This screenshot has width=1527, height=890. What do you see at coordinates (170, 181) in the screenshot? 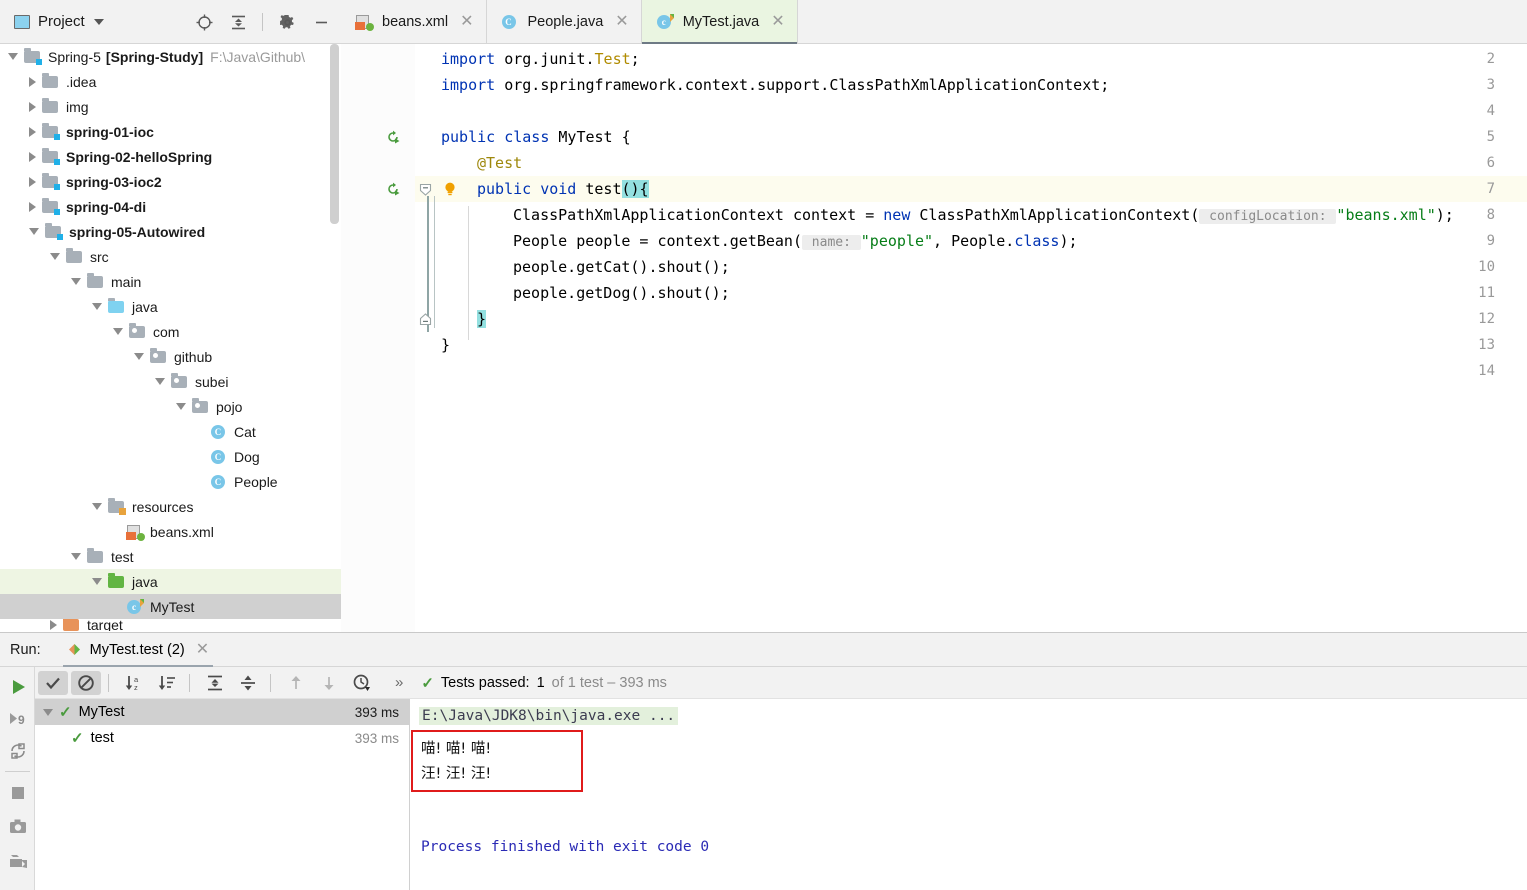
I see `tree-node-spring-03-ioc2: spring-03-ioc2` at bounding box center [170, 181].